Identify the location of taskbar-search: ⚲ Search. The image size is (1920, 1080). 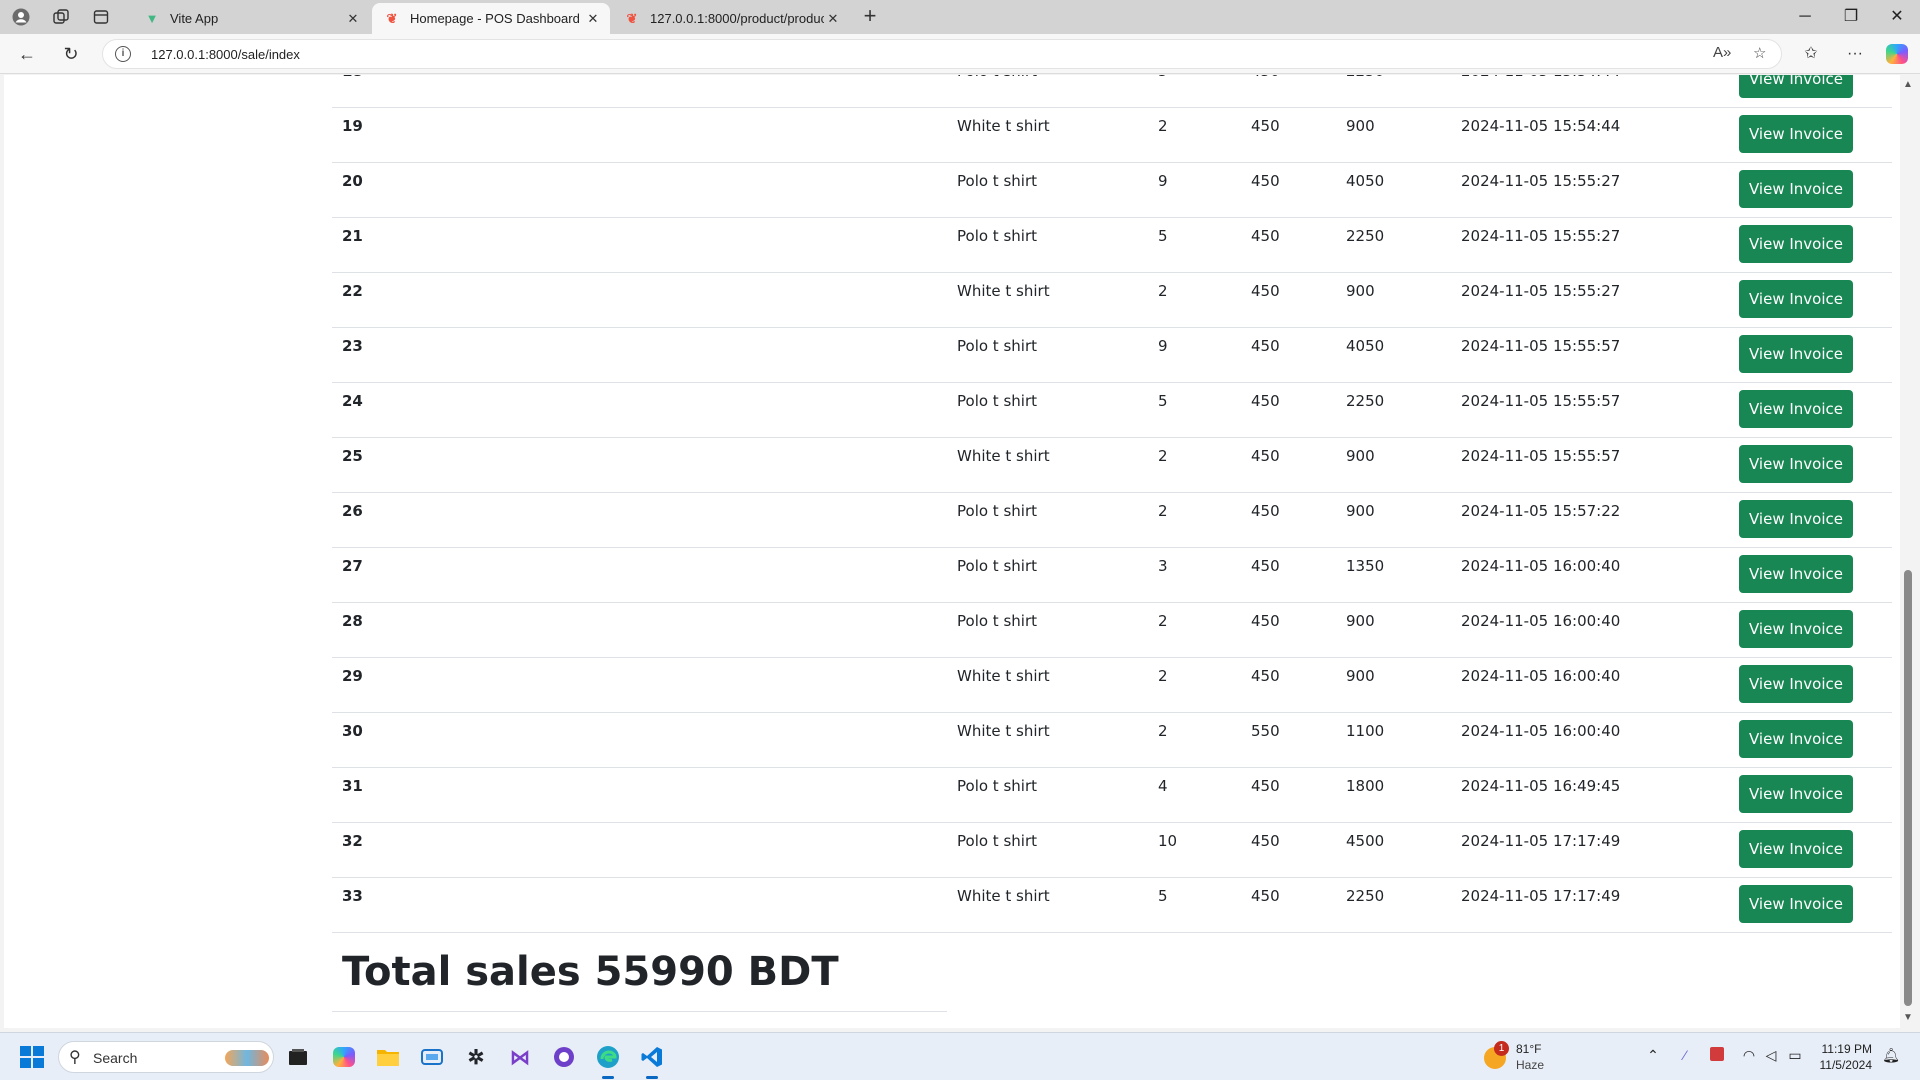
(166, 1057).